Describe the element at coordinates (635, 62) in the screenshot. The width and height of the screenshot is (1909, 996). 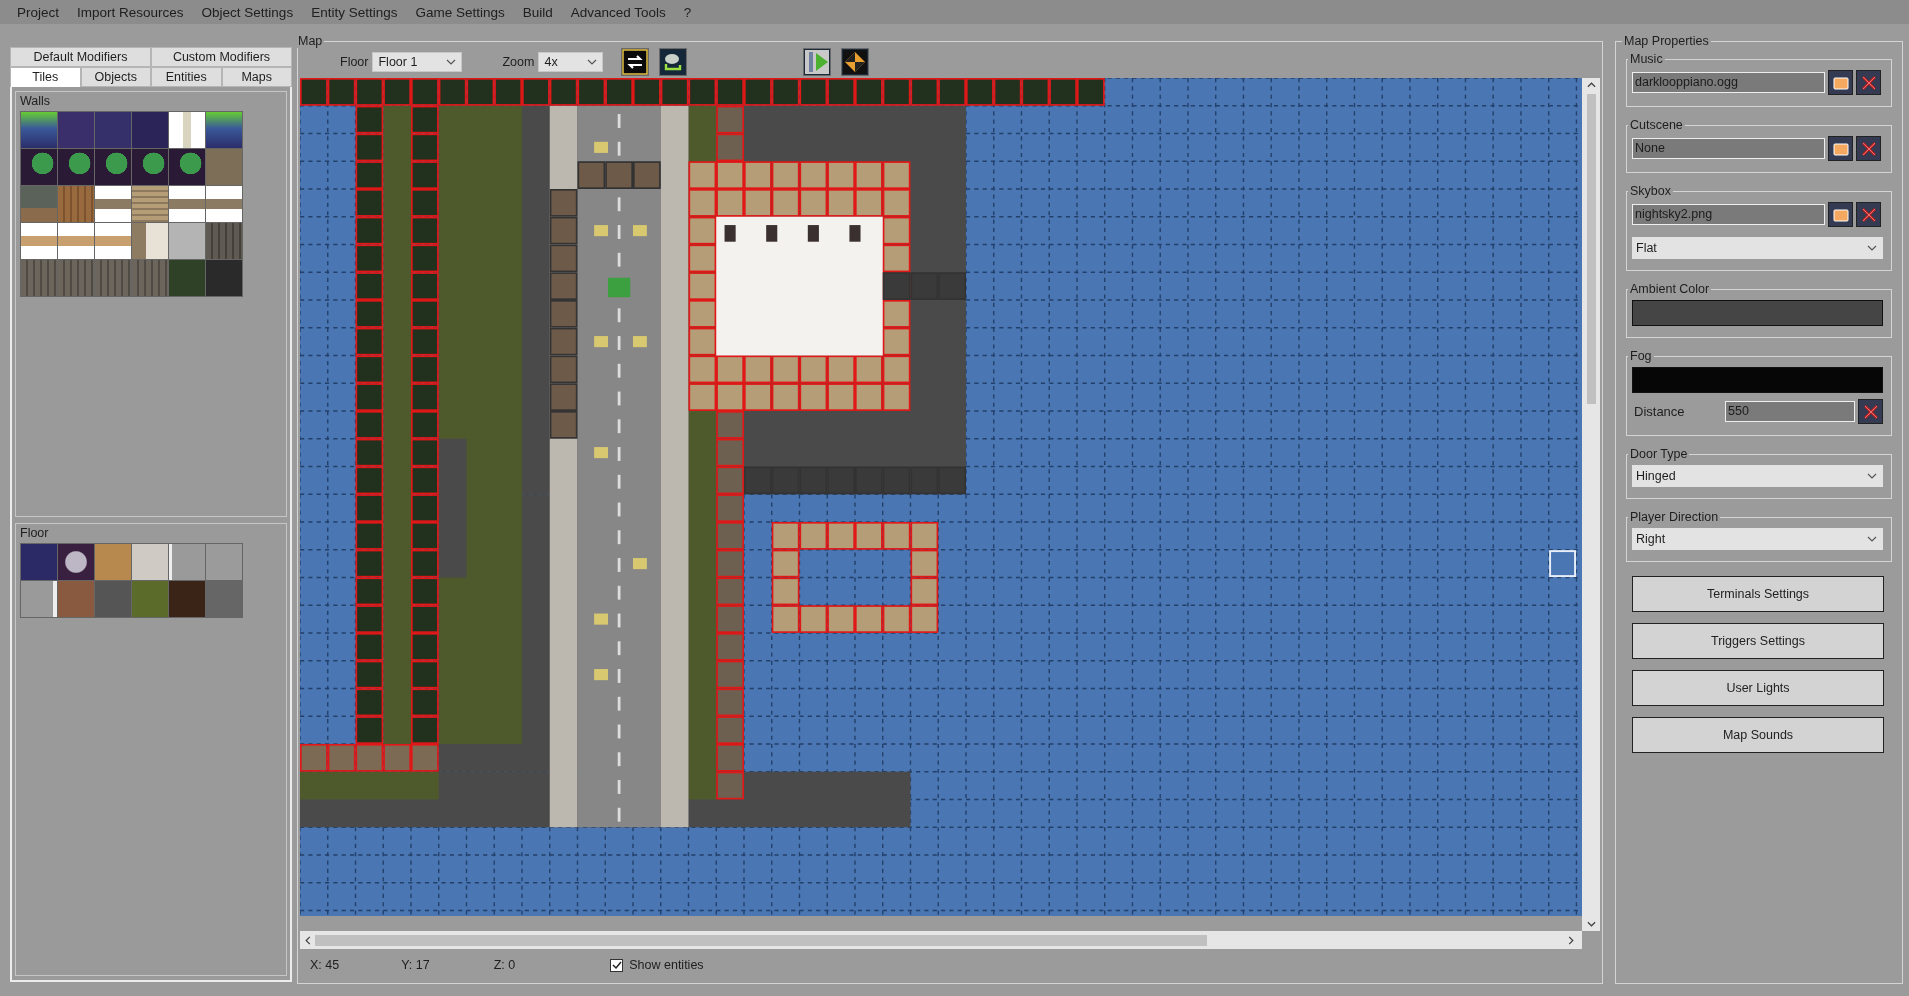
I see `swap-arrows-icon` at that location.